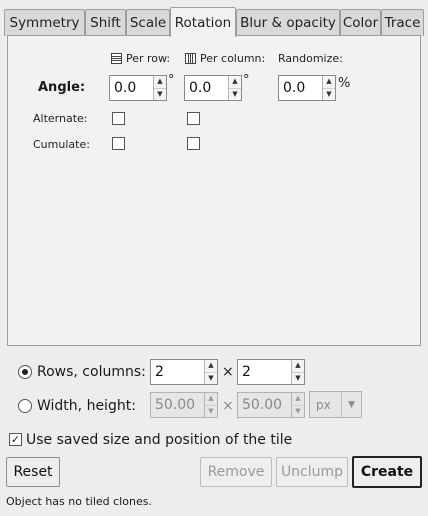 Image resolution: width=428 pixels, height=516 pixels. What do you see at coordinates (323, 404) in the screenshot?
I see `unit-value: px` at bounding box center [323, 404].